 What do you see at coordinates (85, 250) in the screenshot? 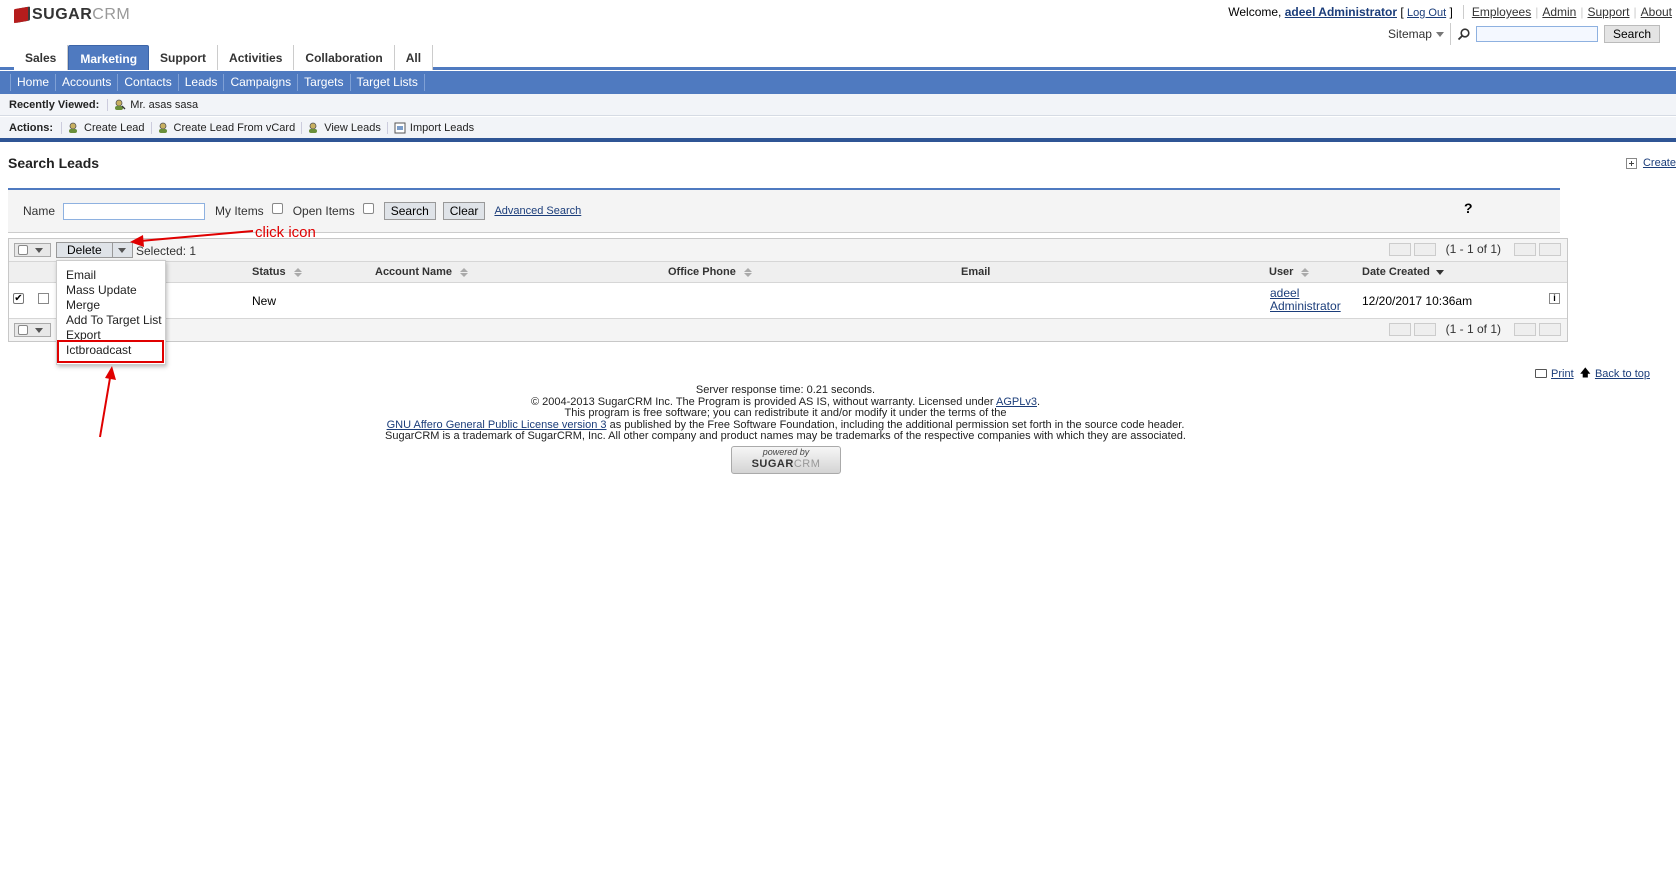
I see `delete-button: Delete` at bounding box center [85, 250].